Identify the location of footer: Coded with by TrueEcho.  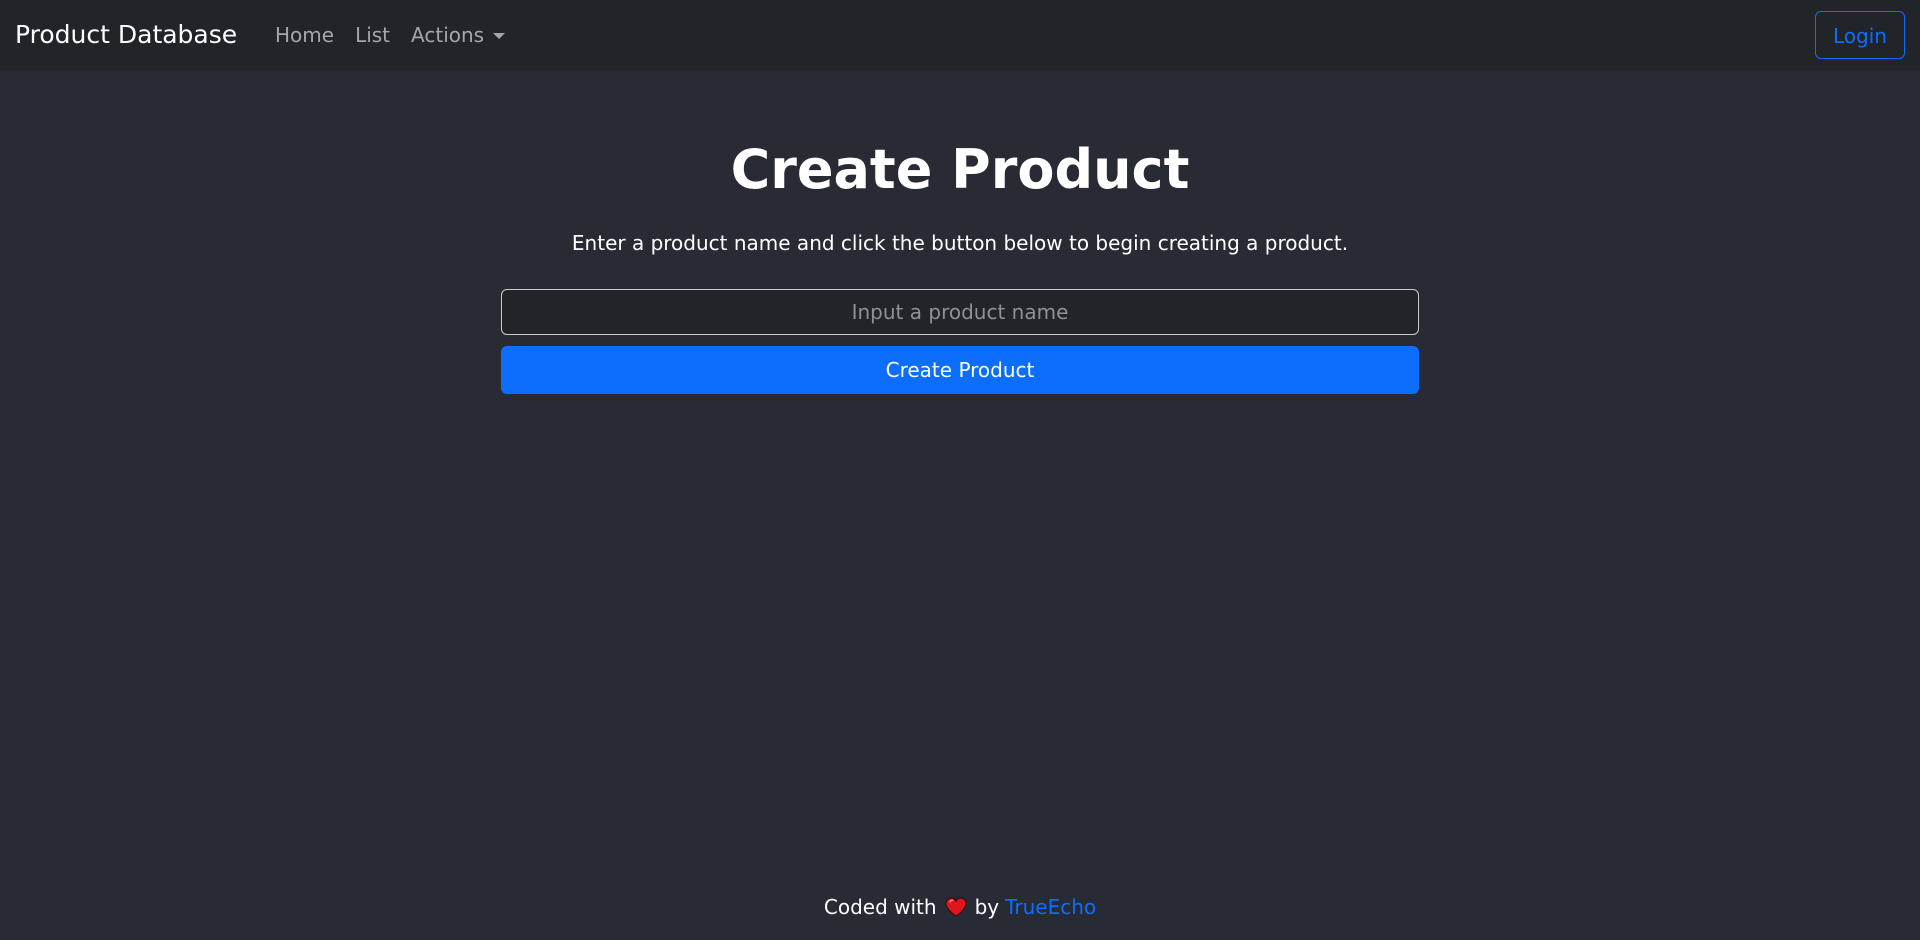
(960, 907).